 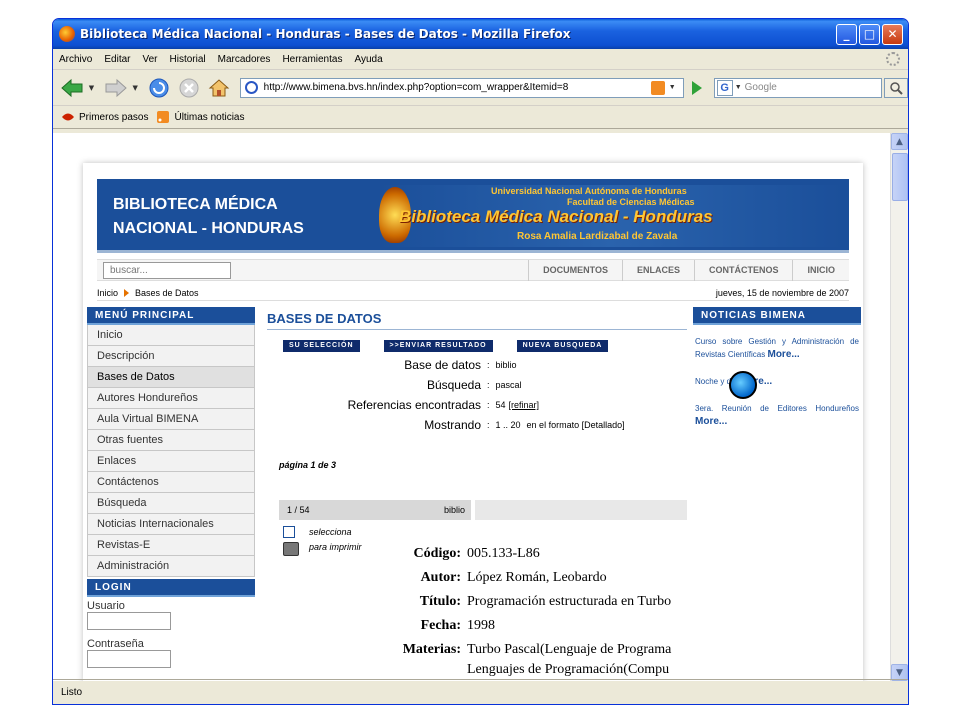 I want to click on close-button: ✕, so click(x=892, y=34).